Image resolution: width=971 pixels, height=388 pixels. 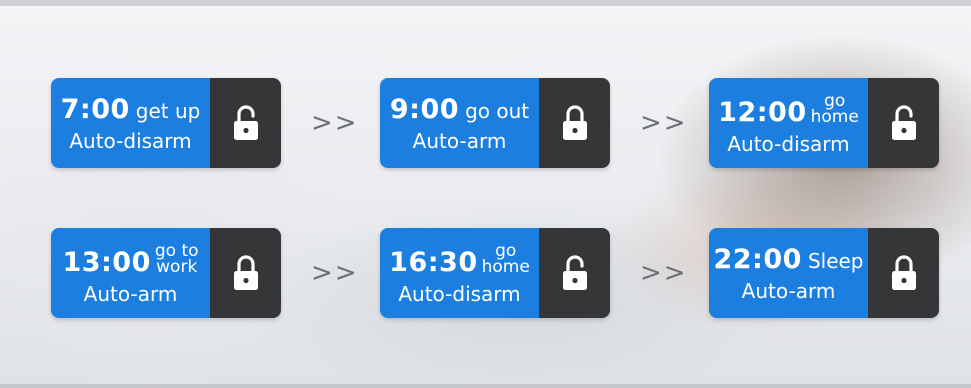 I want to click on schedule-event: Sleep, so click(x=835, y=260).